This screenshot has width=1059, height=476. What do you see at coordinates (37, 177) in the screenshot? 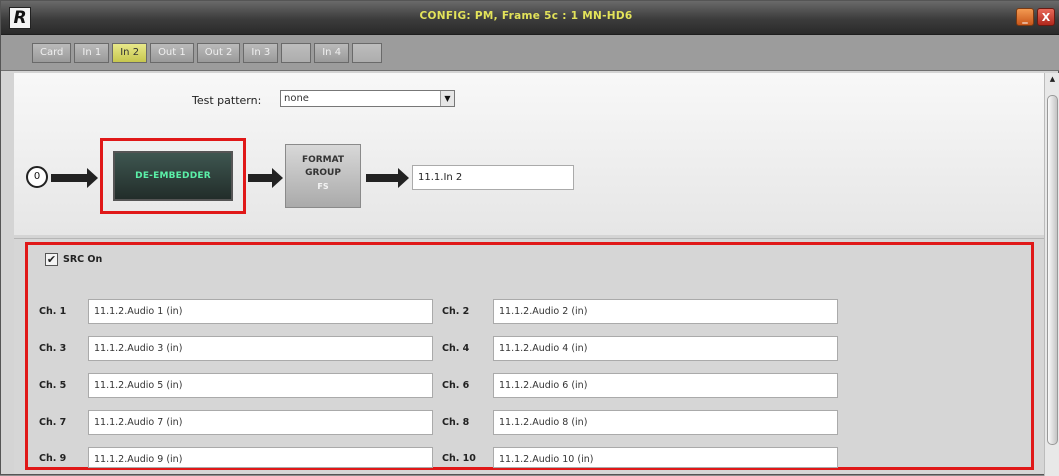
I see `source-node: 0` at bounding box center [37, 177].